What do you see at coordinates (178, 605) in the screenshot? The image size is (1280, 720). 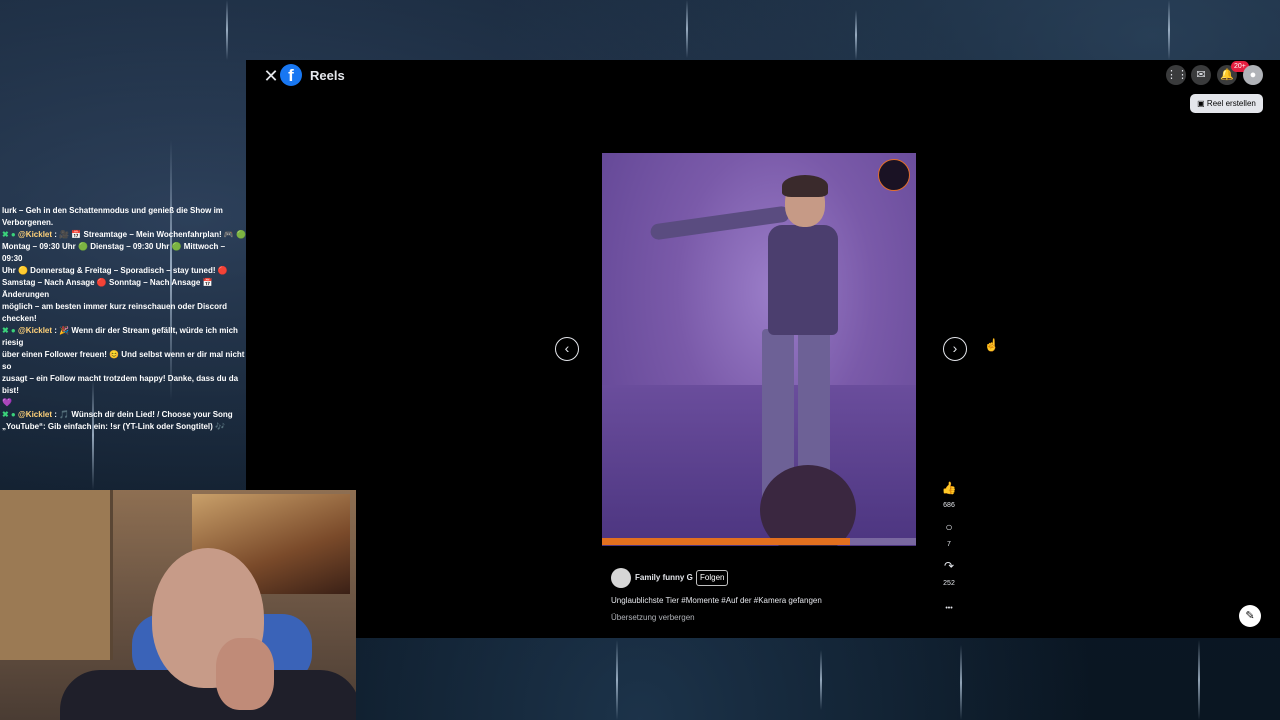 I see `streamer-webcam` at bounding box center [178, 605].